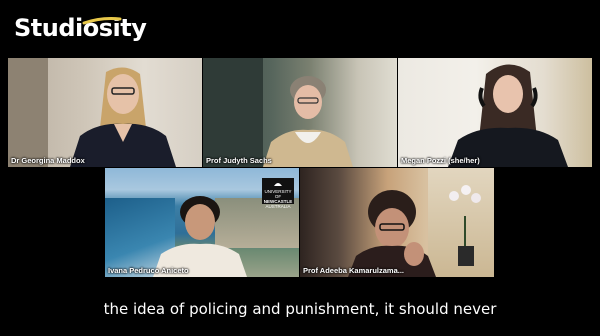 Image resolution: width=600 pixels, height=336 pixels. What do you see at coordinates (440, 160) in the screenshot?
I see `participant-name: Megan Pozzi (she/her)` at bounding box center [440, 160].